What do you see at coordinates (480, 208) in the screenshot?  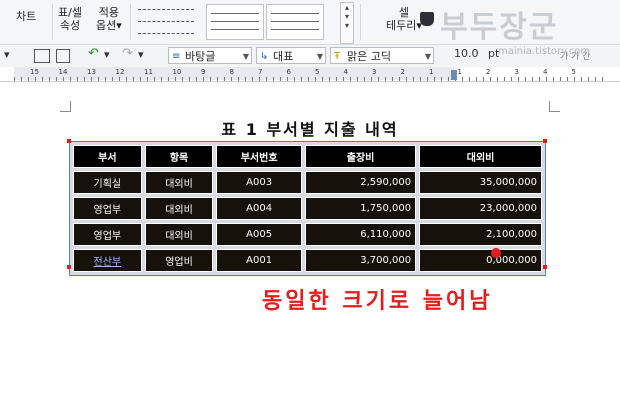 I see `table-cell: 23,000,000` at bounding box center [480, 208].